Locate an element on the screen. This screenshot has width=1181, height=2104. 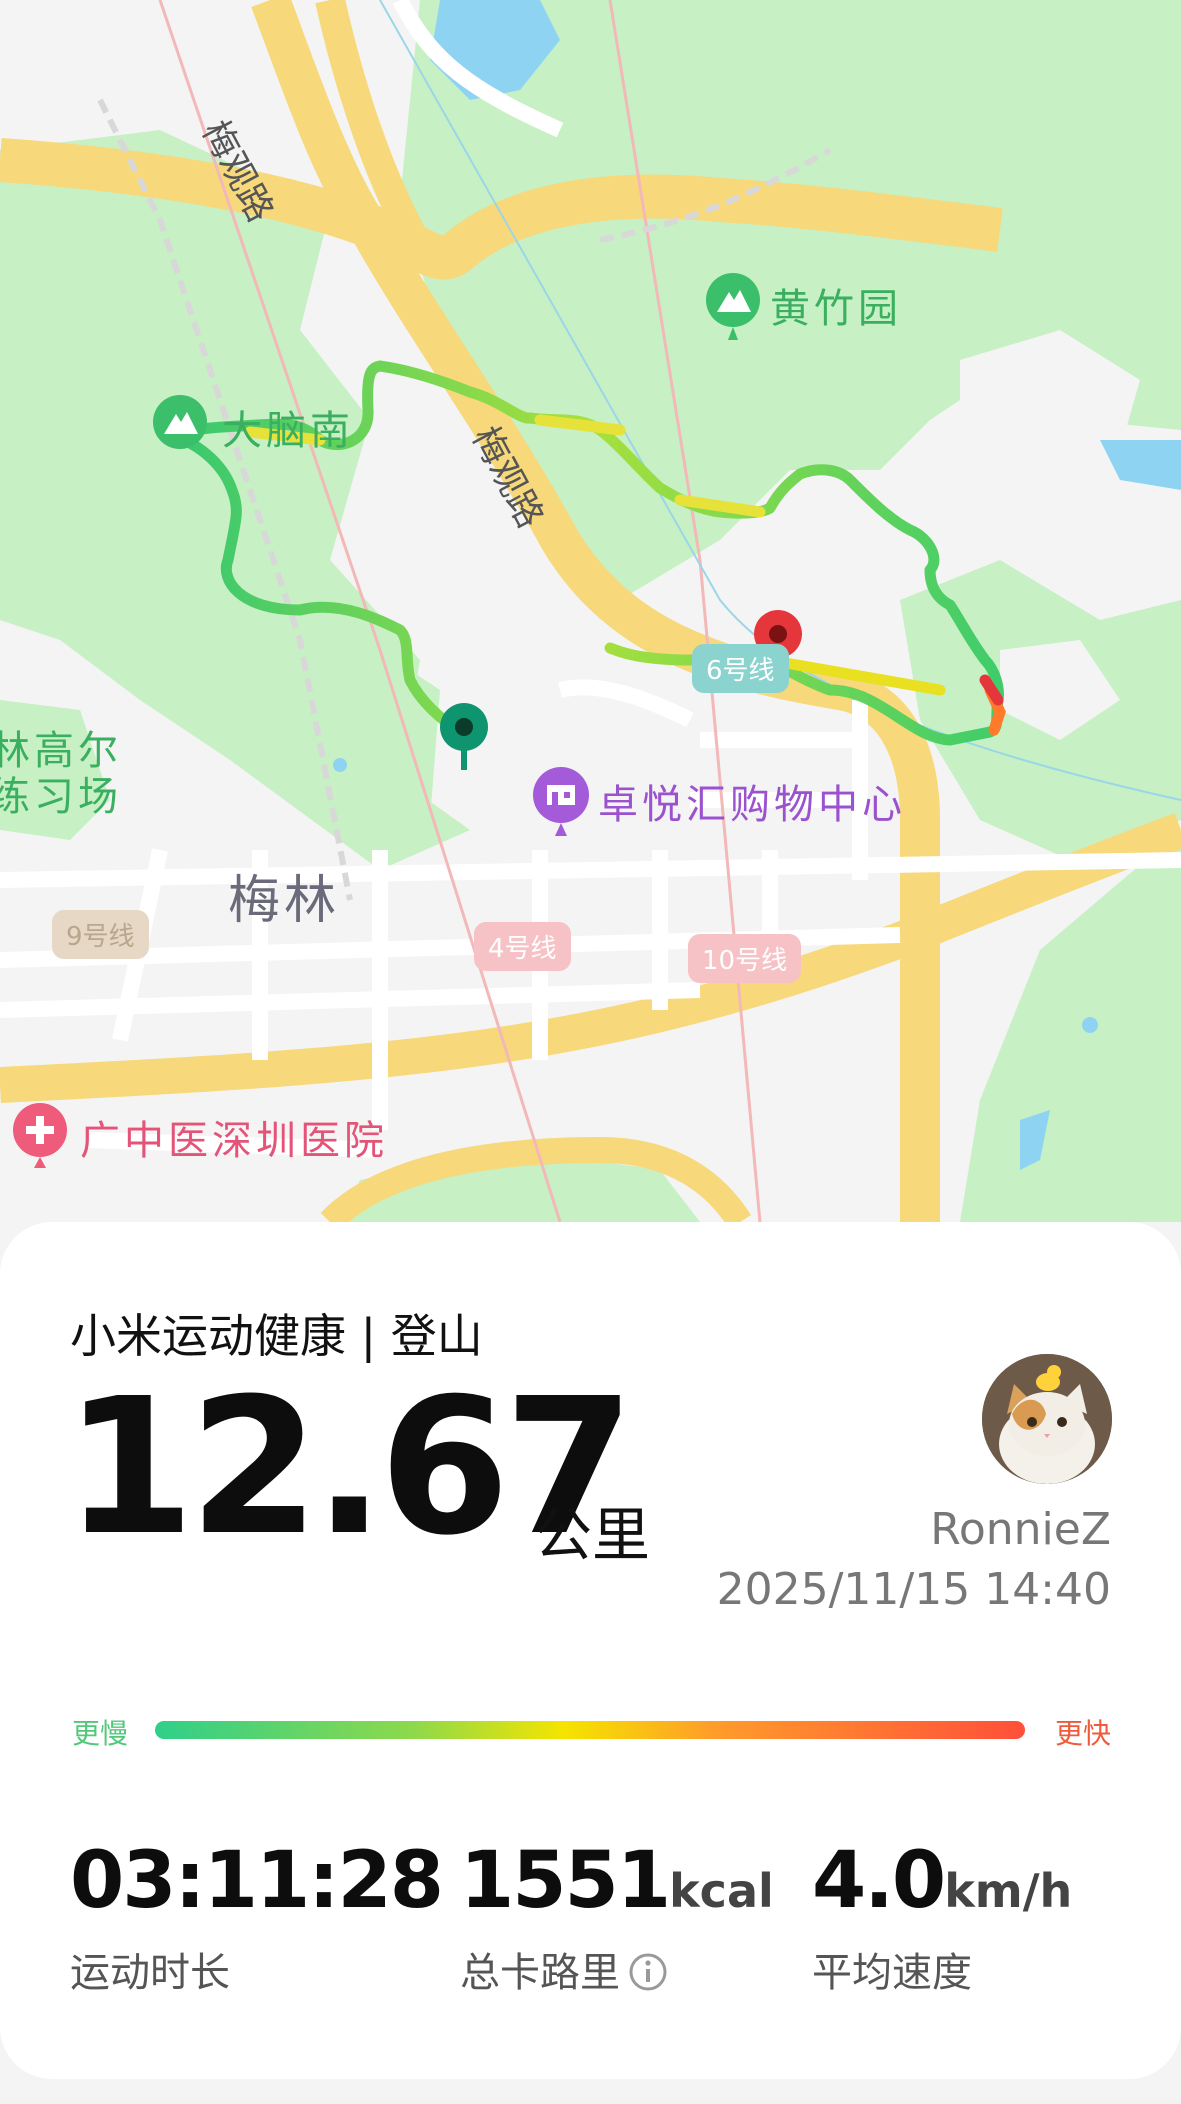
info-icon is located at coordinates (648, 1972).